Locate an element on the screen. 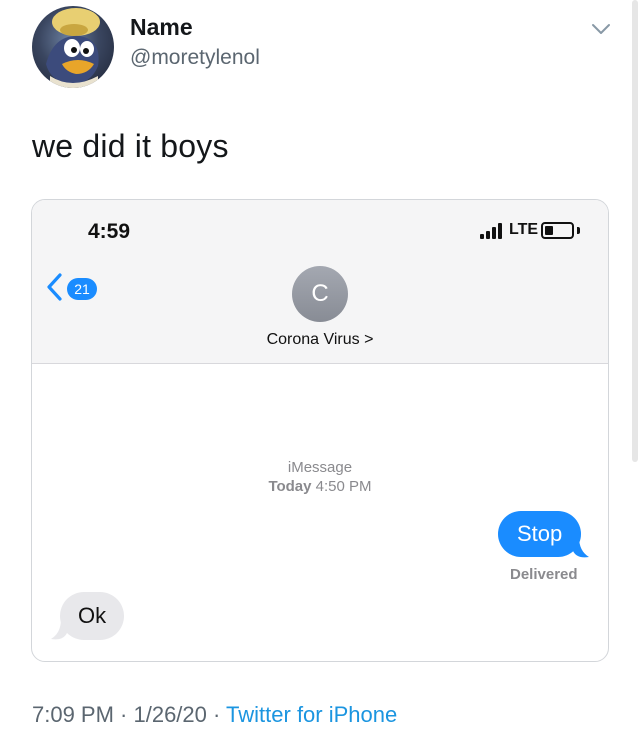  avatar is located at coordinates (73, 47).